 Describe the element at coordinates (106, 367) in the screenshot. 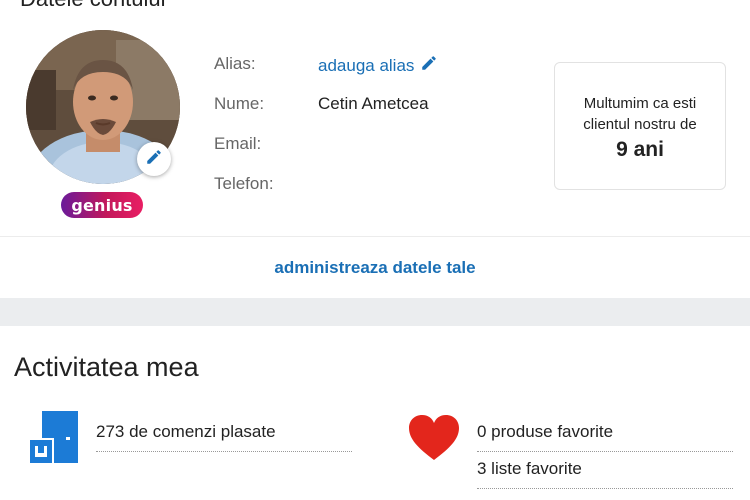

I see `activity-title: Activitatea mea` at that location.